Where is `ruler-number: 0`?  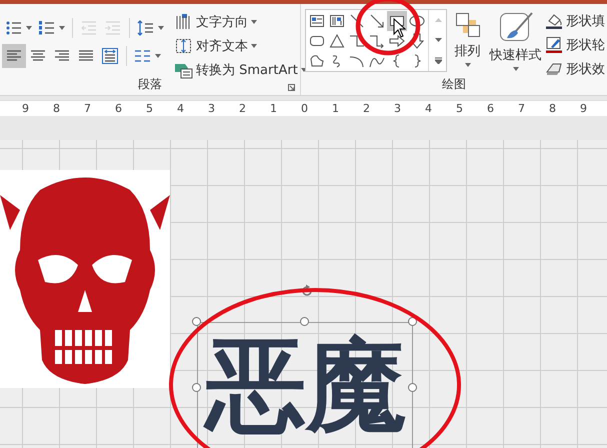 ruler-number: 0 is located at coordinates (304, 108).